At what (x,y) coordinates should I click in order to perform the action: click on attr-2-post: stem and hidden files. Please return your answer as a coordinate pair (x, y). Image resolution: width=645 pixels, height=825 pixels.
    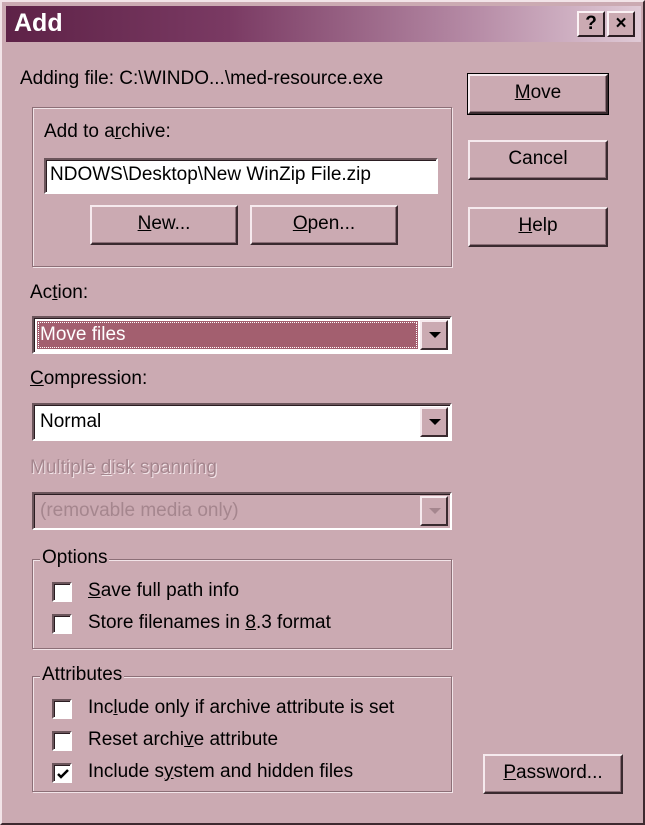
    Looking at the image, I should click on (263, 771).